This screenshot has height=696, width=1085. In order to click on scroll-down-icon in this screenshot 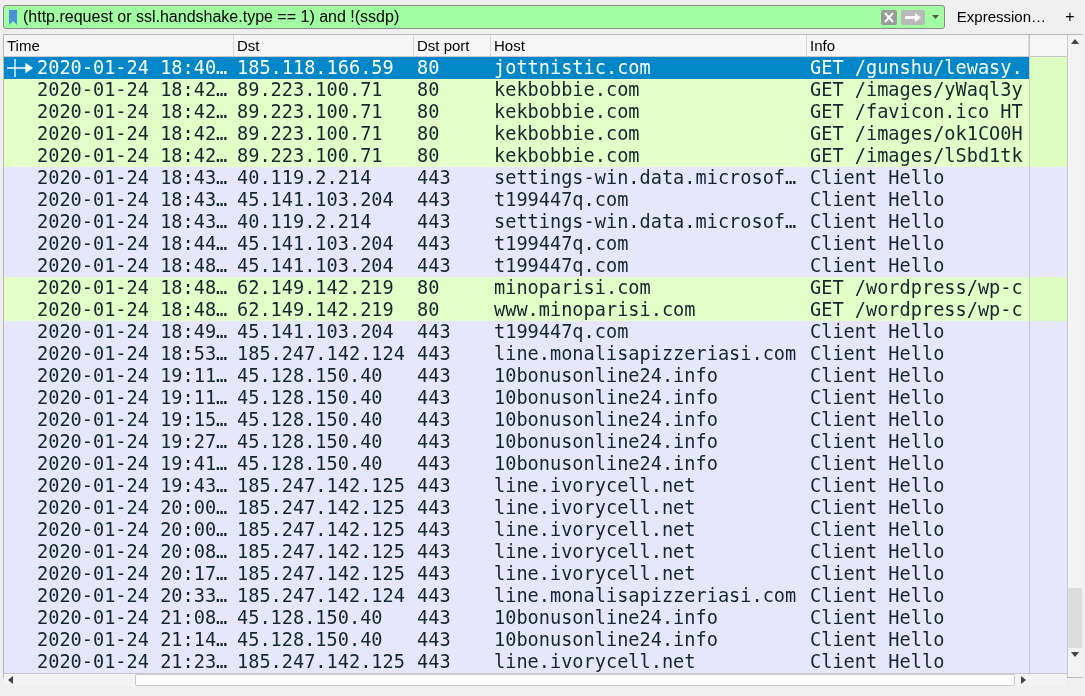, I will do `click(1075, 654)`.